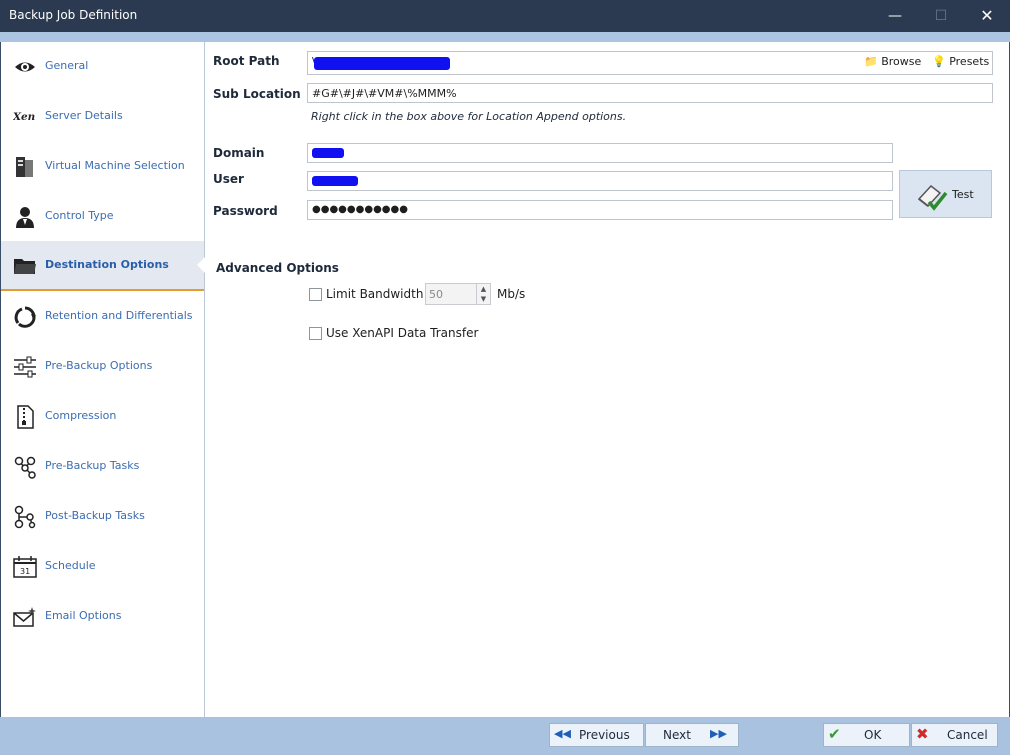  What do you see at coordinates (239, 153) in the screenshot?
I see `domain-label: Domain` at bounding box center [239, 153].